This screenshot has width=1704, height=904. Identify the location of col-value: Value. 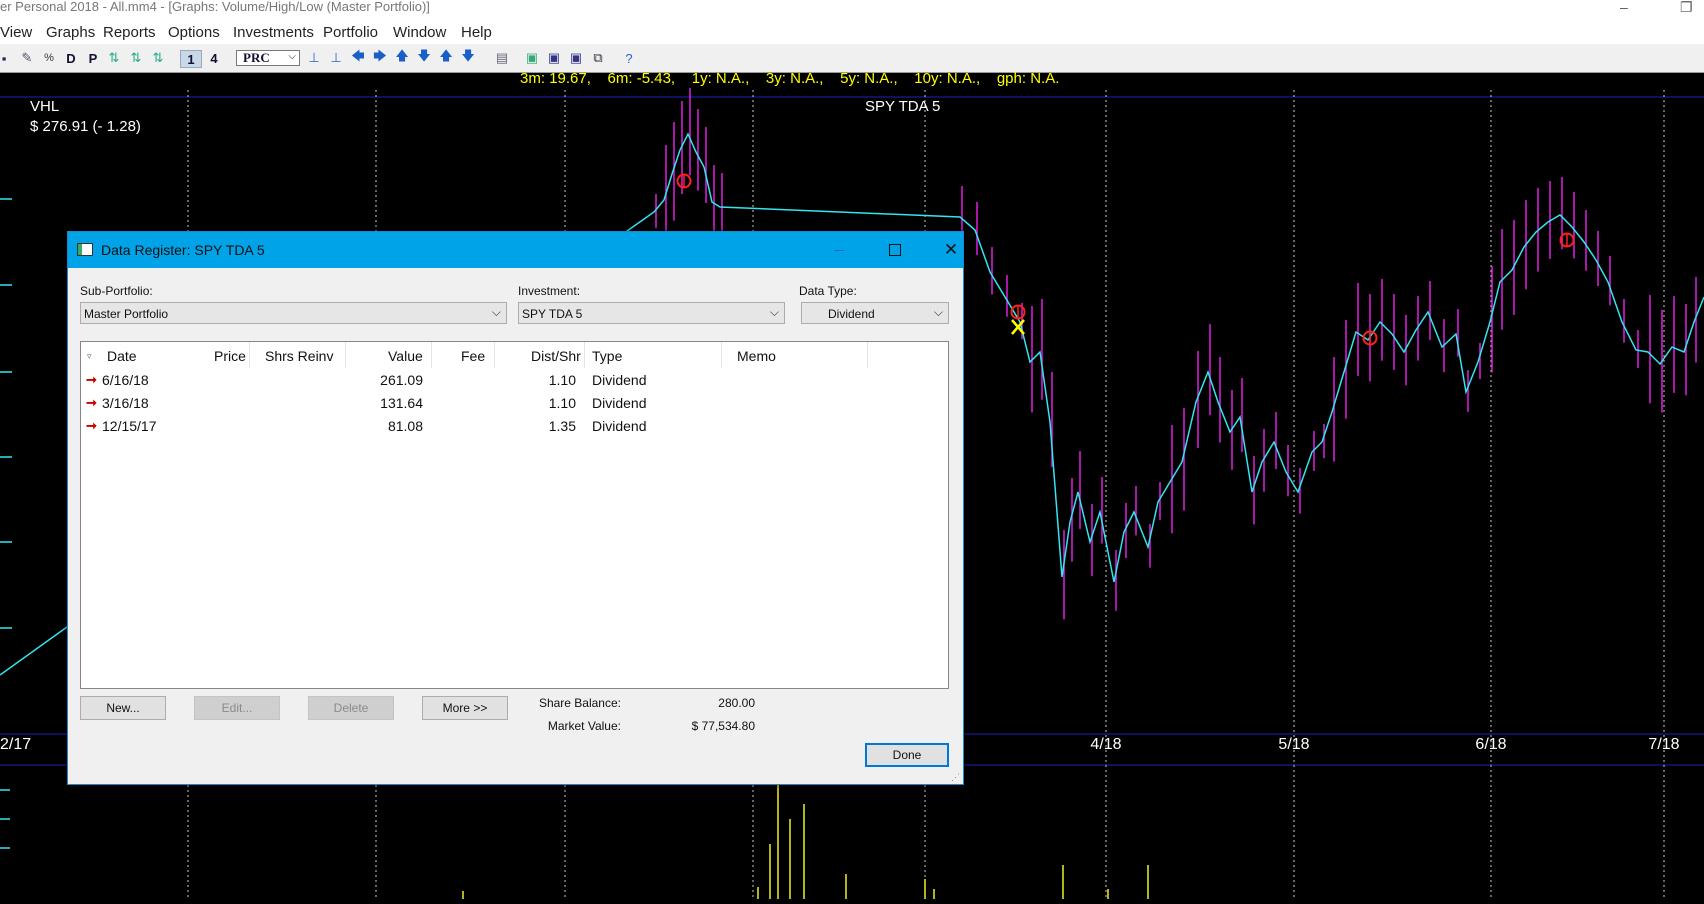
(405, 356).